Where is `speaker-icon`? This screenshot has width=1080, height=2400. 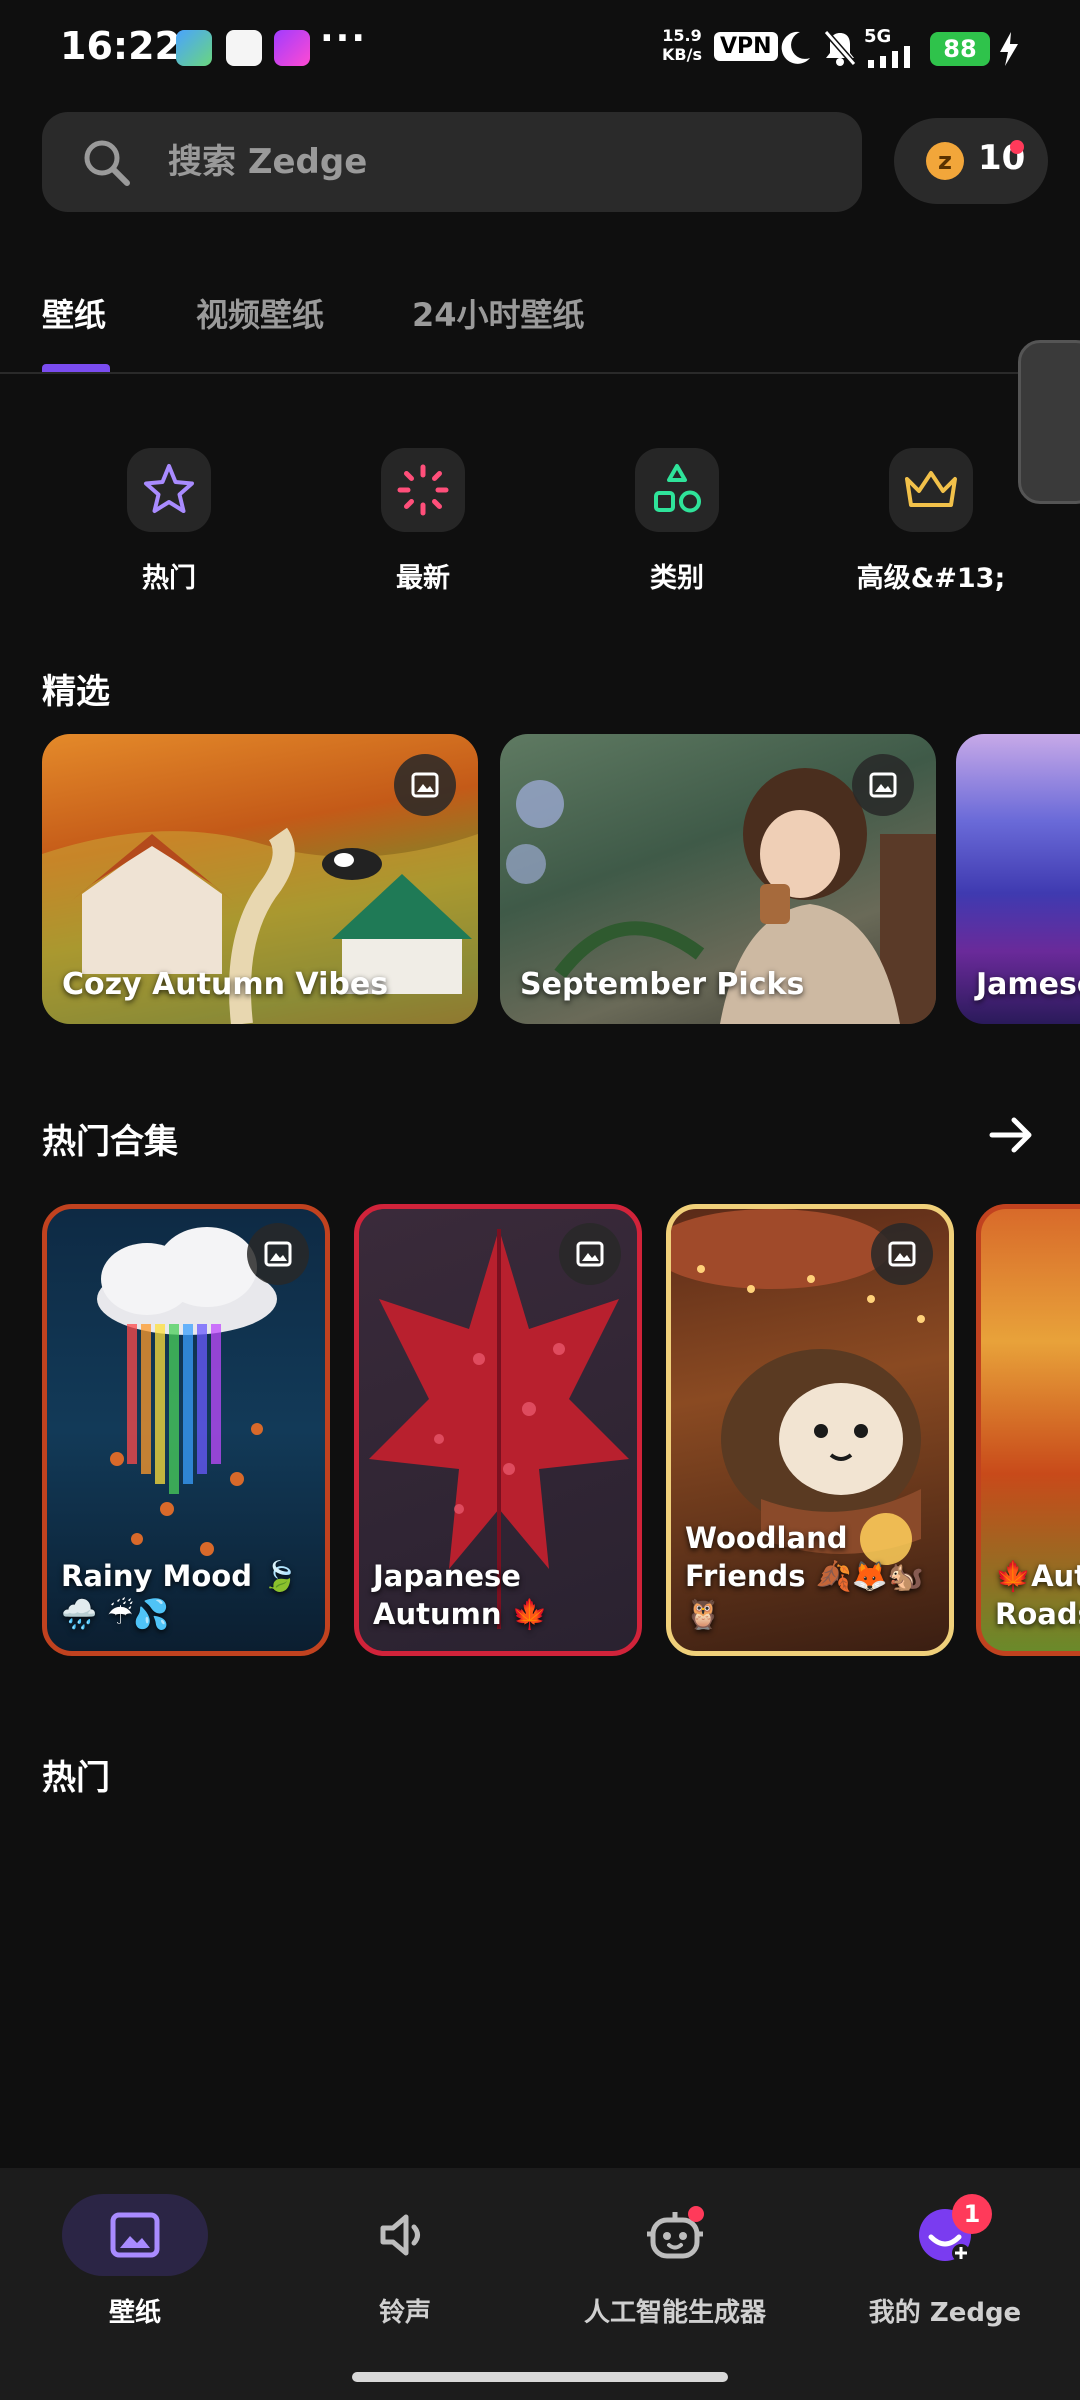 speaker-icon is located at coordinates (400, 2235).